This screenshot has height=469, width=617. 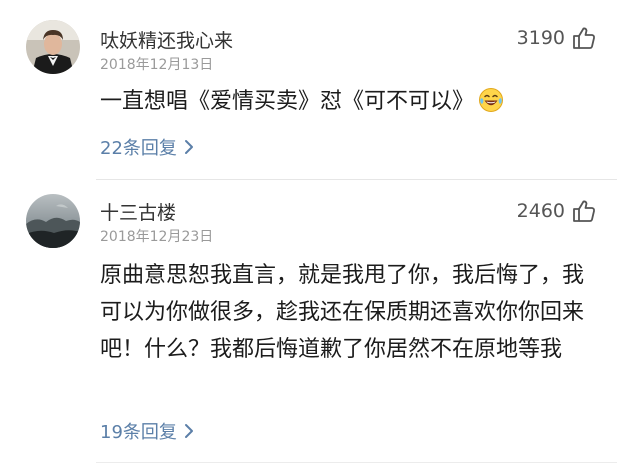 I want to click on like-button: 3190, so click(x=557, y=38).